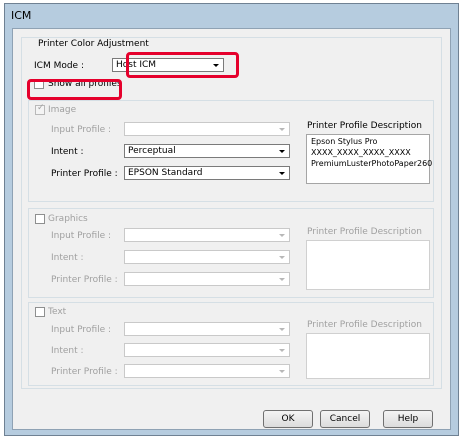  What do you see at coordinates (364, 325) in the screenshot?
I see `text-profile-description-label: Printer Profile Description` at bounding box center [364, 325].